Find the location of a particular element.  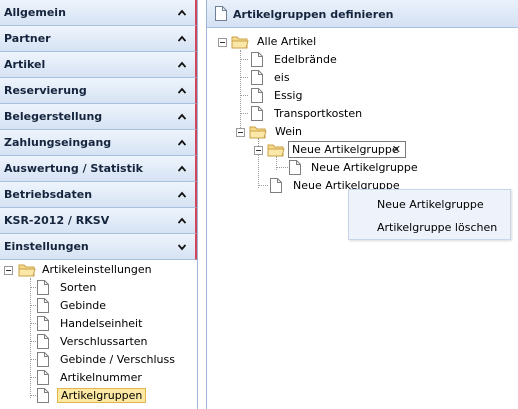

menu-item-label: Neue Artikelgruppe is located at coordinates (430, 204).